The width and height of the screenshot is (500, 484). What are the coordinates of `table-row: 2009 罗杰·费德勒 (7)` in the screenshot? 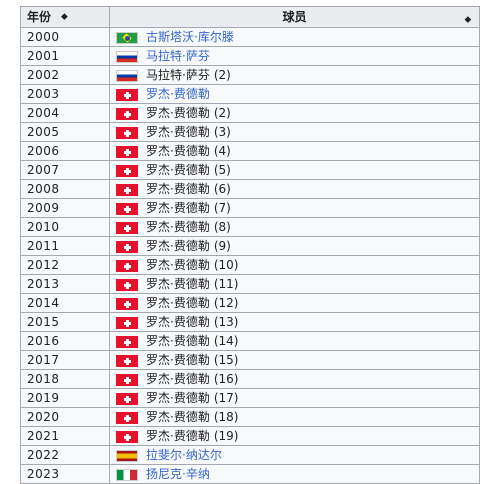 It's located at (250, 208).